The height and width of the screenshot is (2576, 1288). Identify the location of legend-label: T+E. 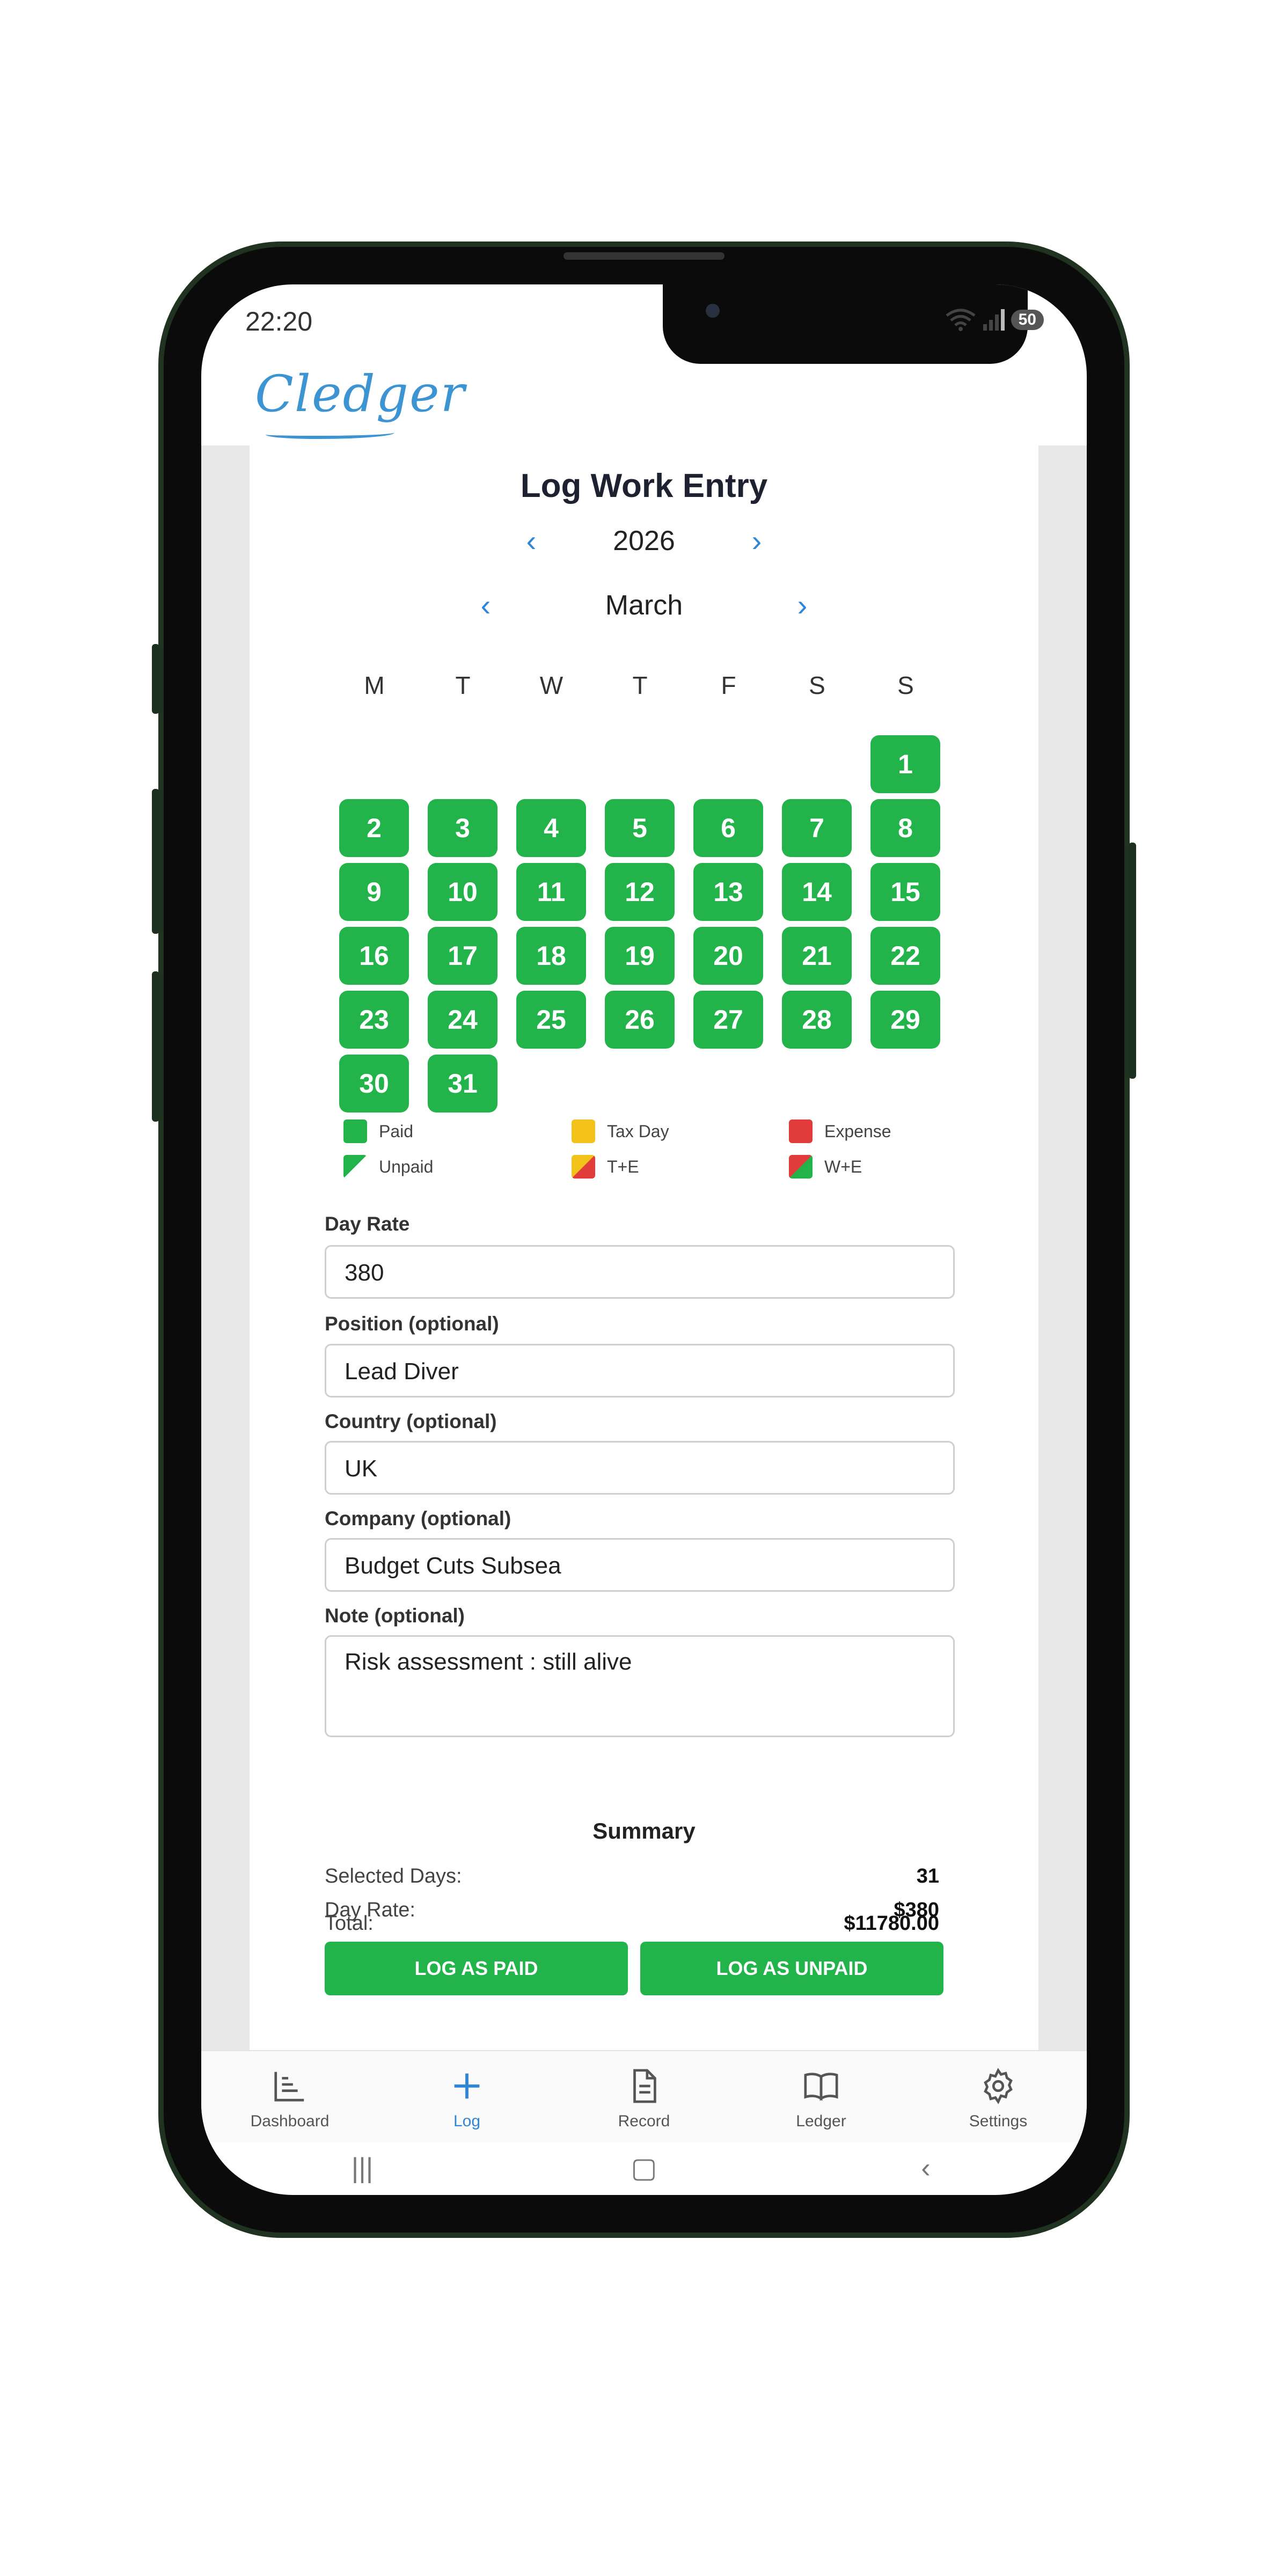
(623, 1166).